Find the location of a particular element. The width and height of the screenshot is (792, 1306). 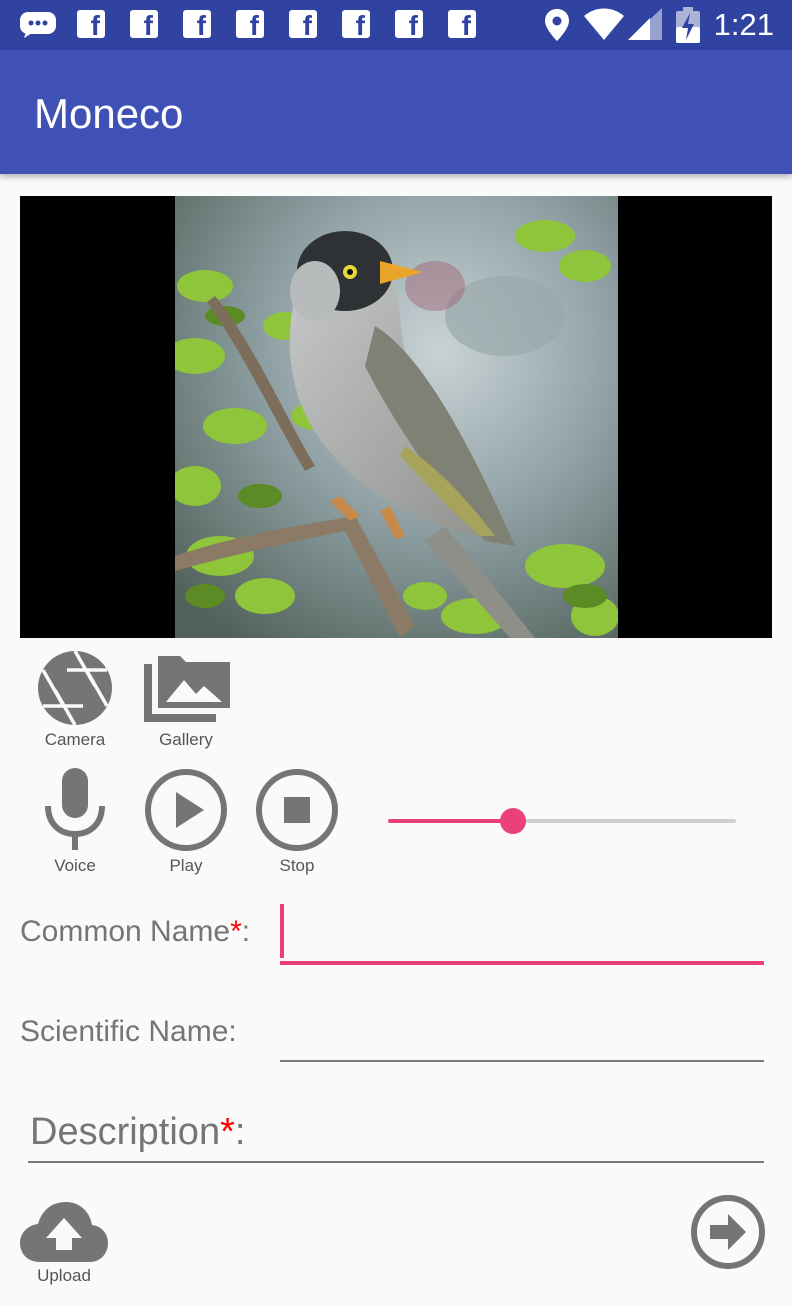

stop-label: Stop is located at coordinates (297, 865).